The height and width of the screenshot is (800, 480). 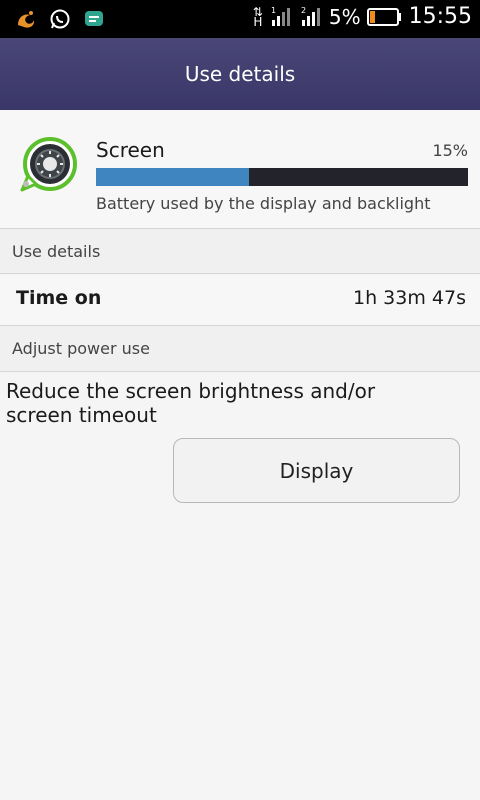 What do you see at coordinates (344, 16) in the screenshot?
I see `battery-percent: 5%` at bounding box center [344, 16].